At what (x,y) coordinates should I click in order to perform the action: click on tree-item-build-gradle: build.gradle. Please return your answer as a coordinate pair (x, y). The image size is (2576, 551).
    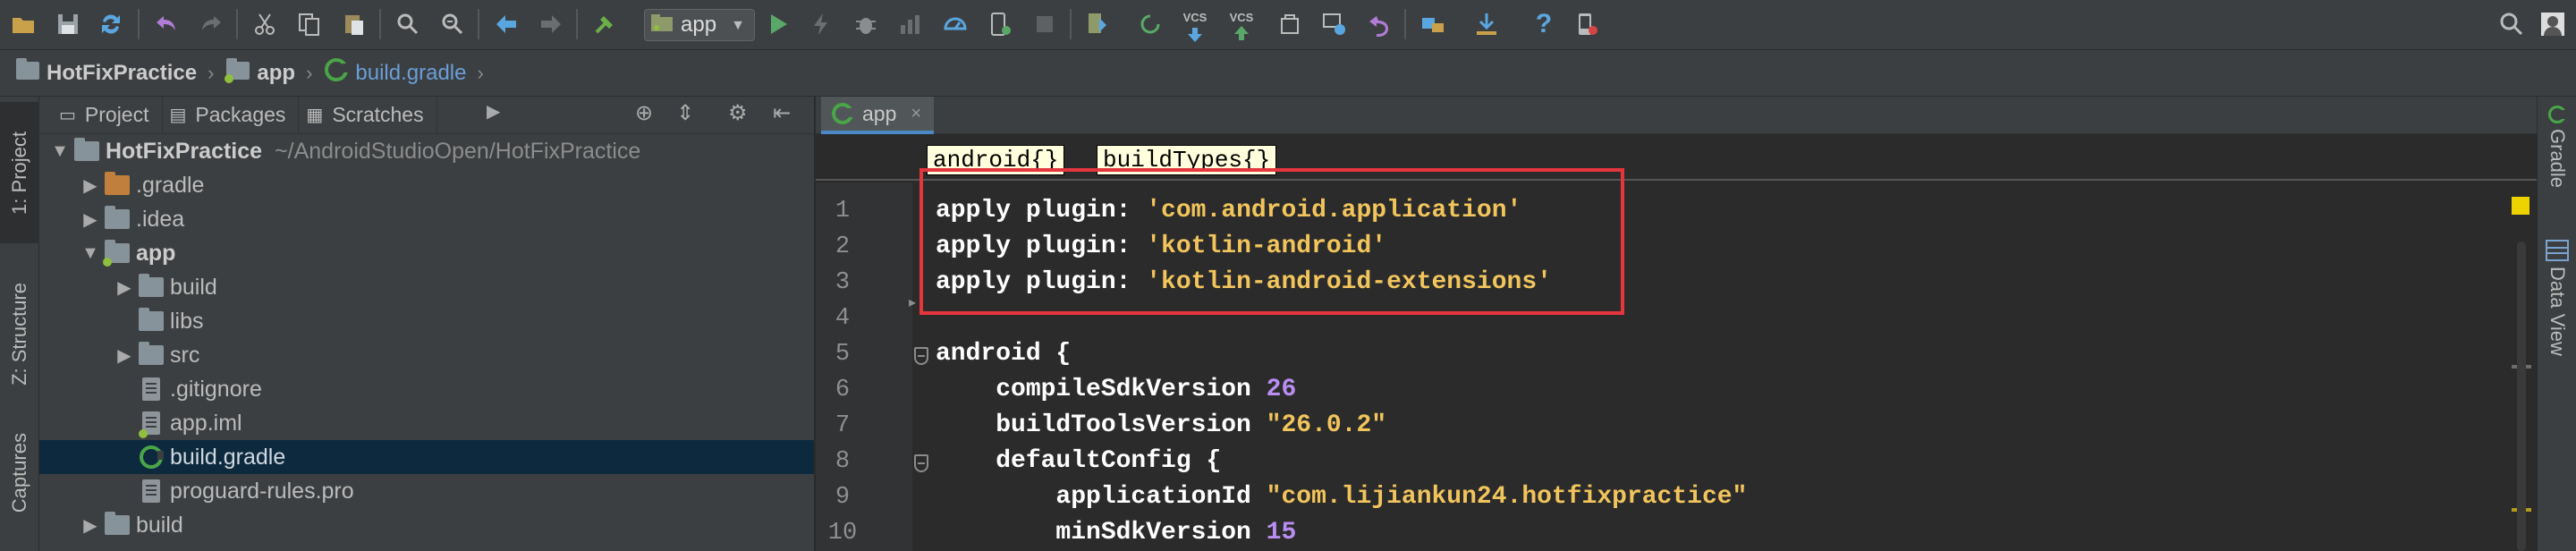
    Looking at the image, I should click on (426, 457).